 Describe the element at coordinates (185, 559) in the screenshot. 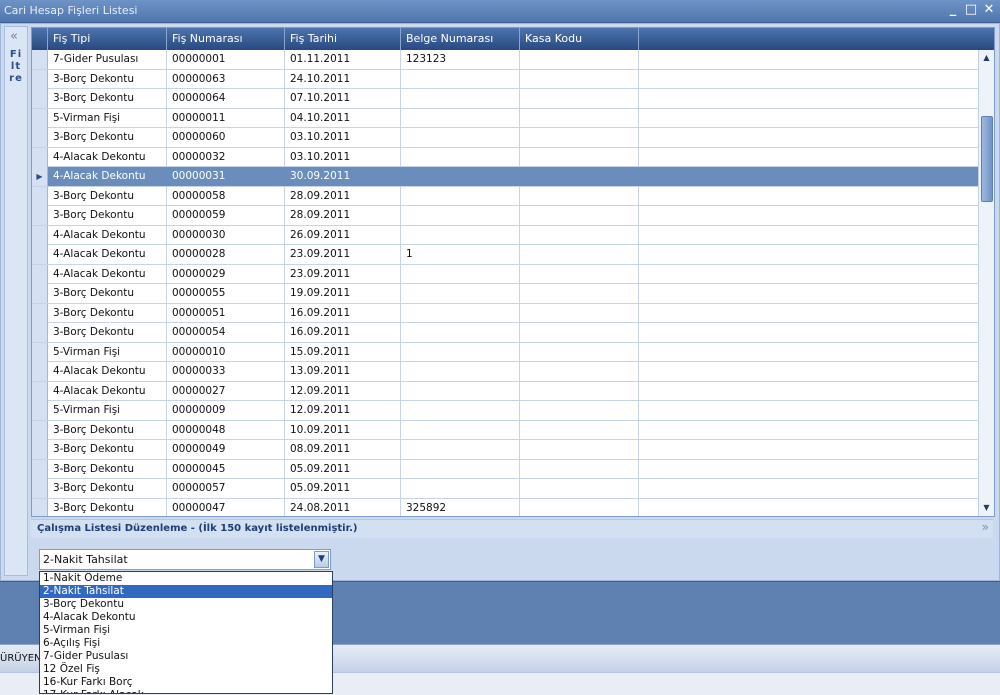

I see `receipt-type-combo: 2-Nakit Tahsilat ▼` at that location.